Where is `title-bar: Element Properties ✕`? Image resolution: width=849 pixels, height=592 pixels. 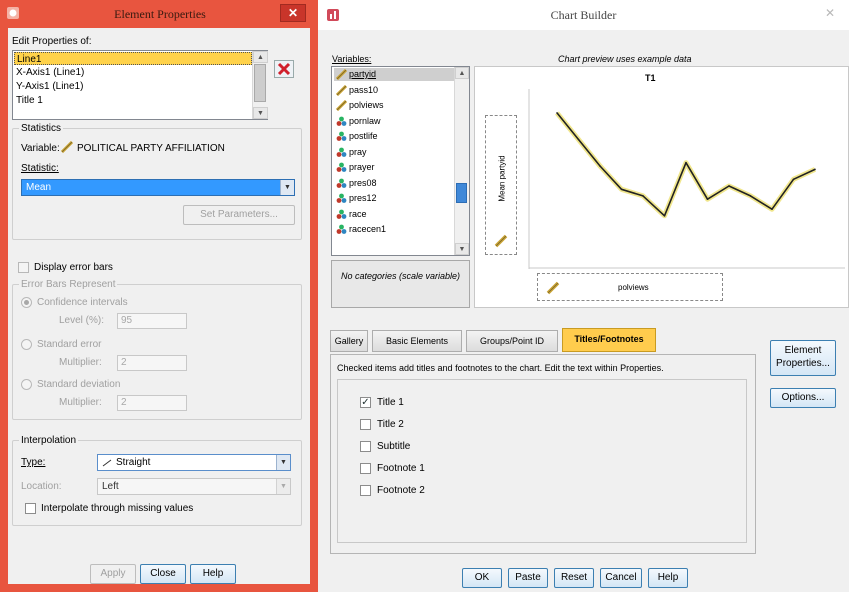
title-bar: Element Properties ✕ is located at coordinates (159, 14).